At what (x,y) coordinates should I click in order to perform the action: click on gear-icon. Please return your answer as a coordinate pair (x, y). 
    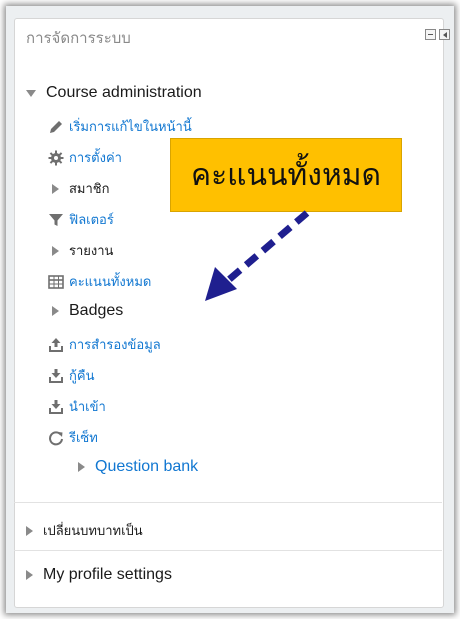
    Looking at the image, I should click on (56, 158).